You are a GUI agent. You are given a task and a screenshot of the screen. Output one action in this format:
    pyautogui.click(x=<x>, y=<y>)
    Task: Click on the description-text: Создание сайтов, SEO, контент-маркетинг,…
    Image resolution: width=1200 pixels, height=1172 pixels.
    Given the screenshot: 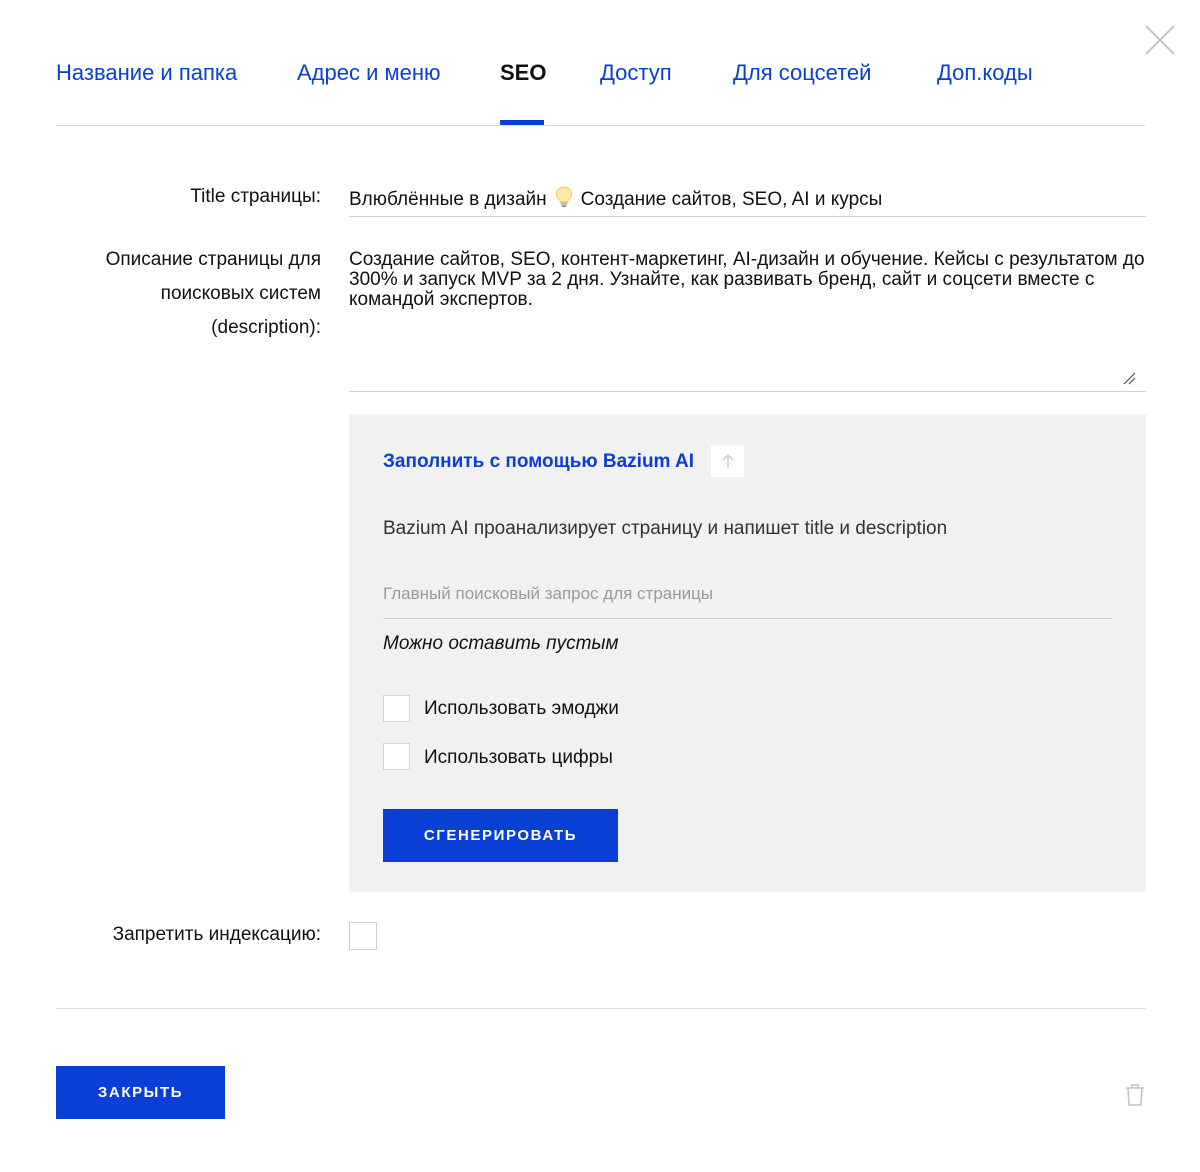 What is the action you would take?
    pyautogui.click(x=747, y=279)
    